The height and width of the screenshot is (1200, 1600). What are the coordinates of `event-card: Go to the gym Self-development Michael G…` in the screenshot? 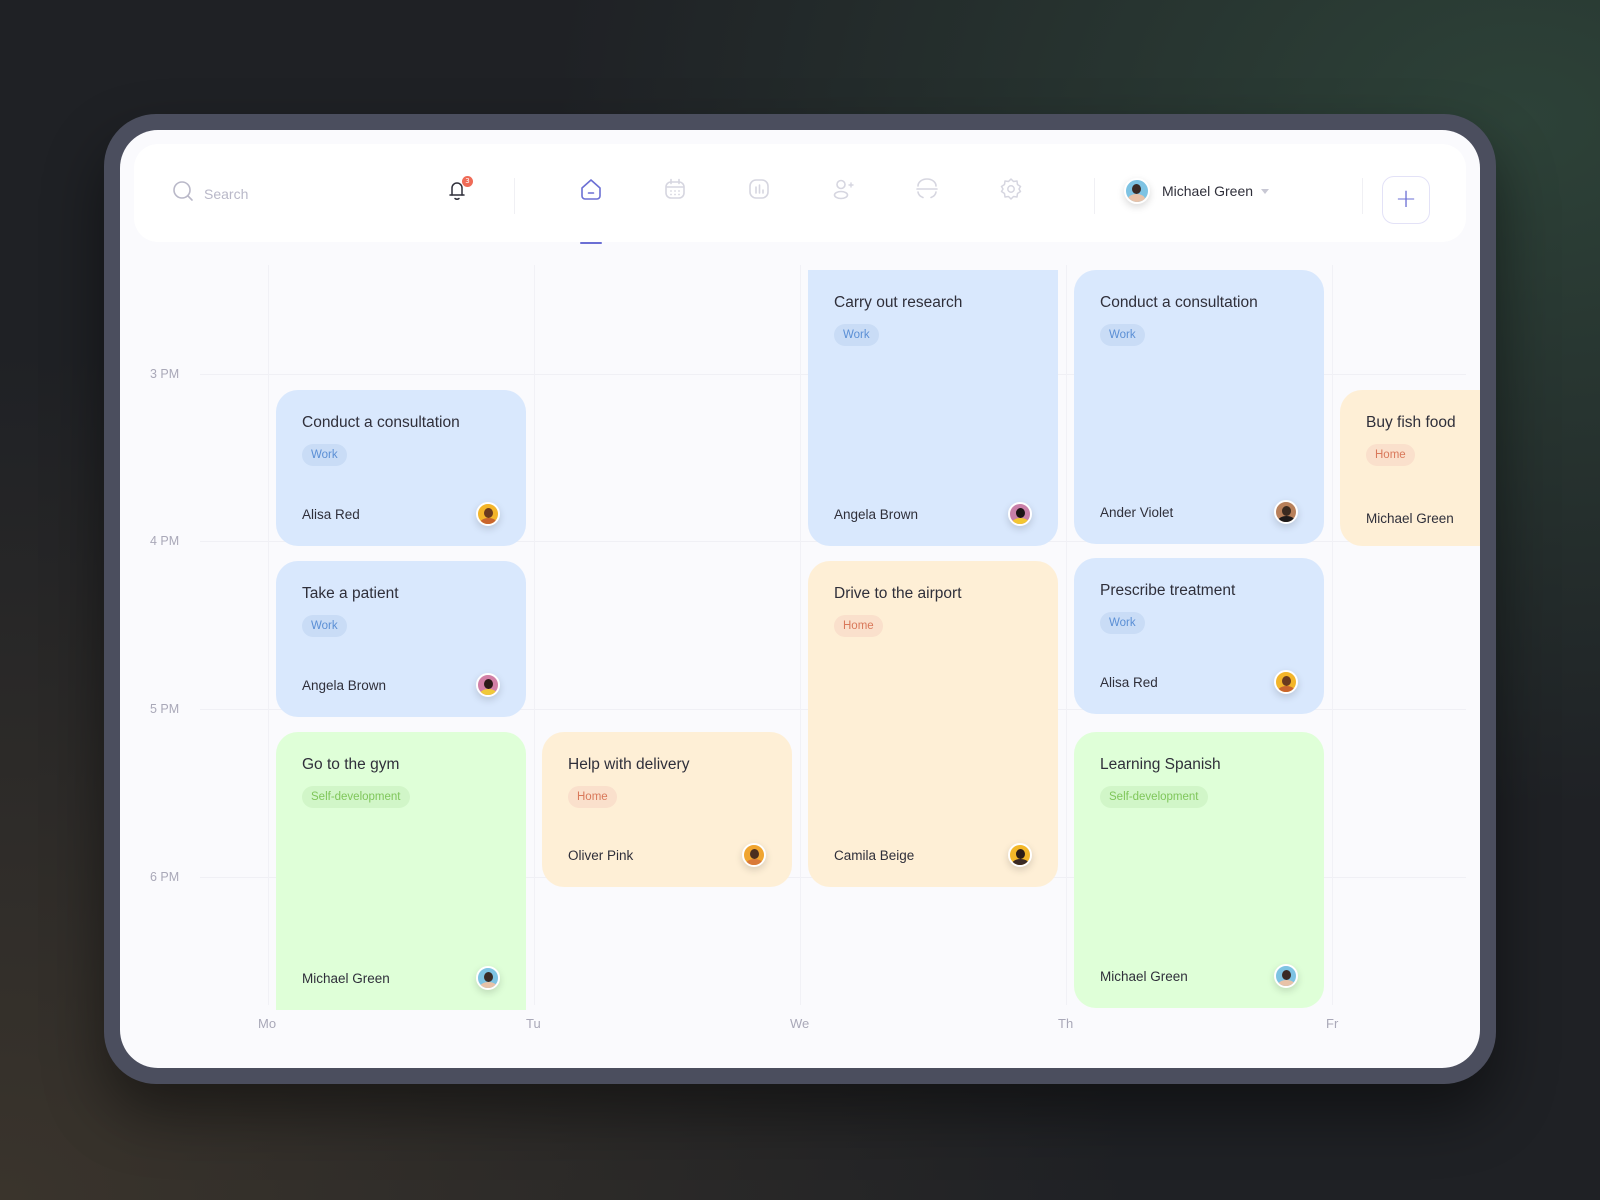 It's located at (401, 871).